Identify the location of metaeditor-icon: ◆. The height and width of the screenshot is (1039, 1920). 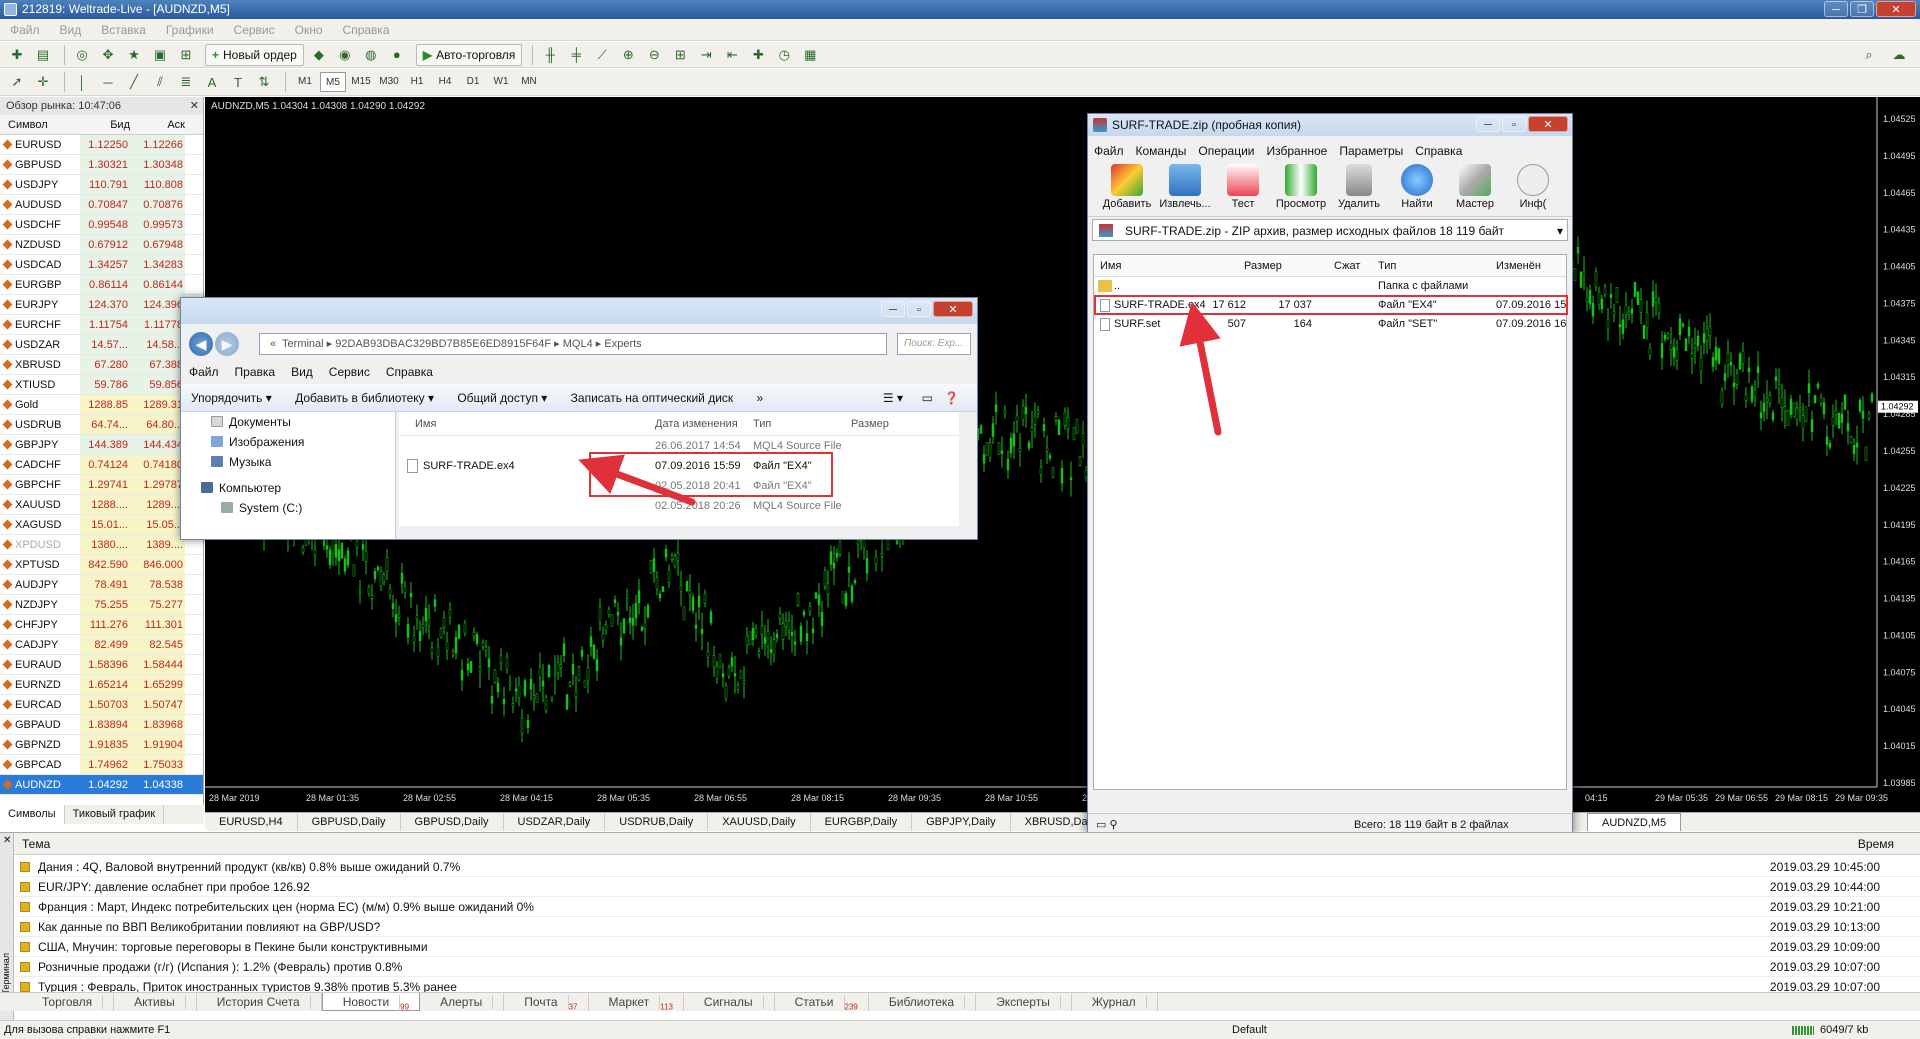
(319, 55).